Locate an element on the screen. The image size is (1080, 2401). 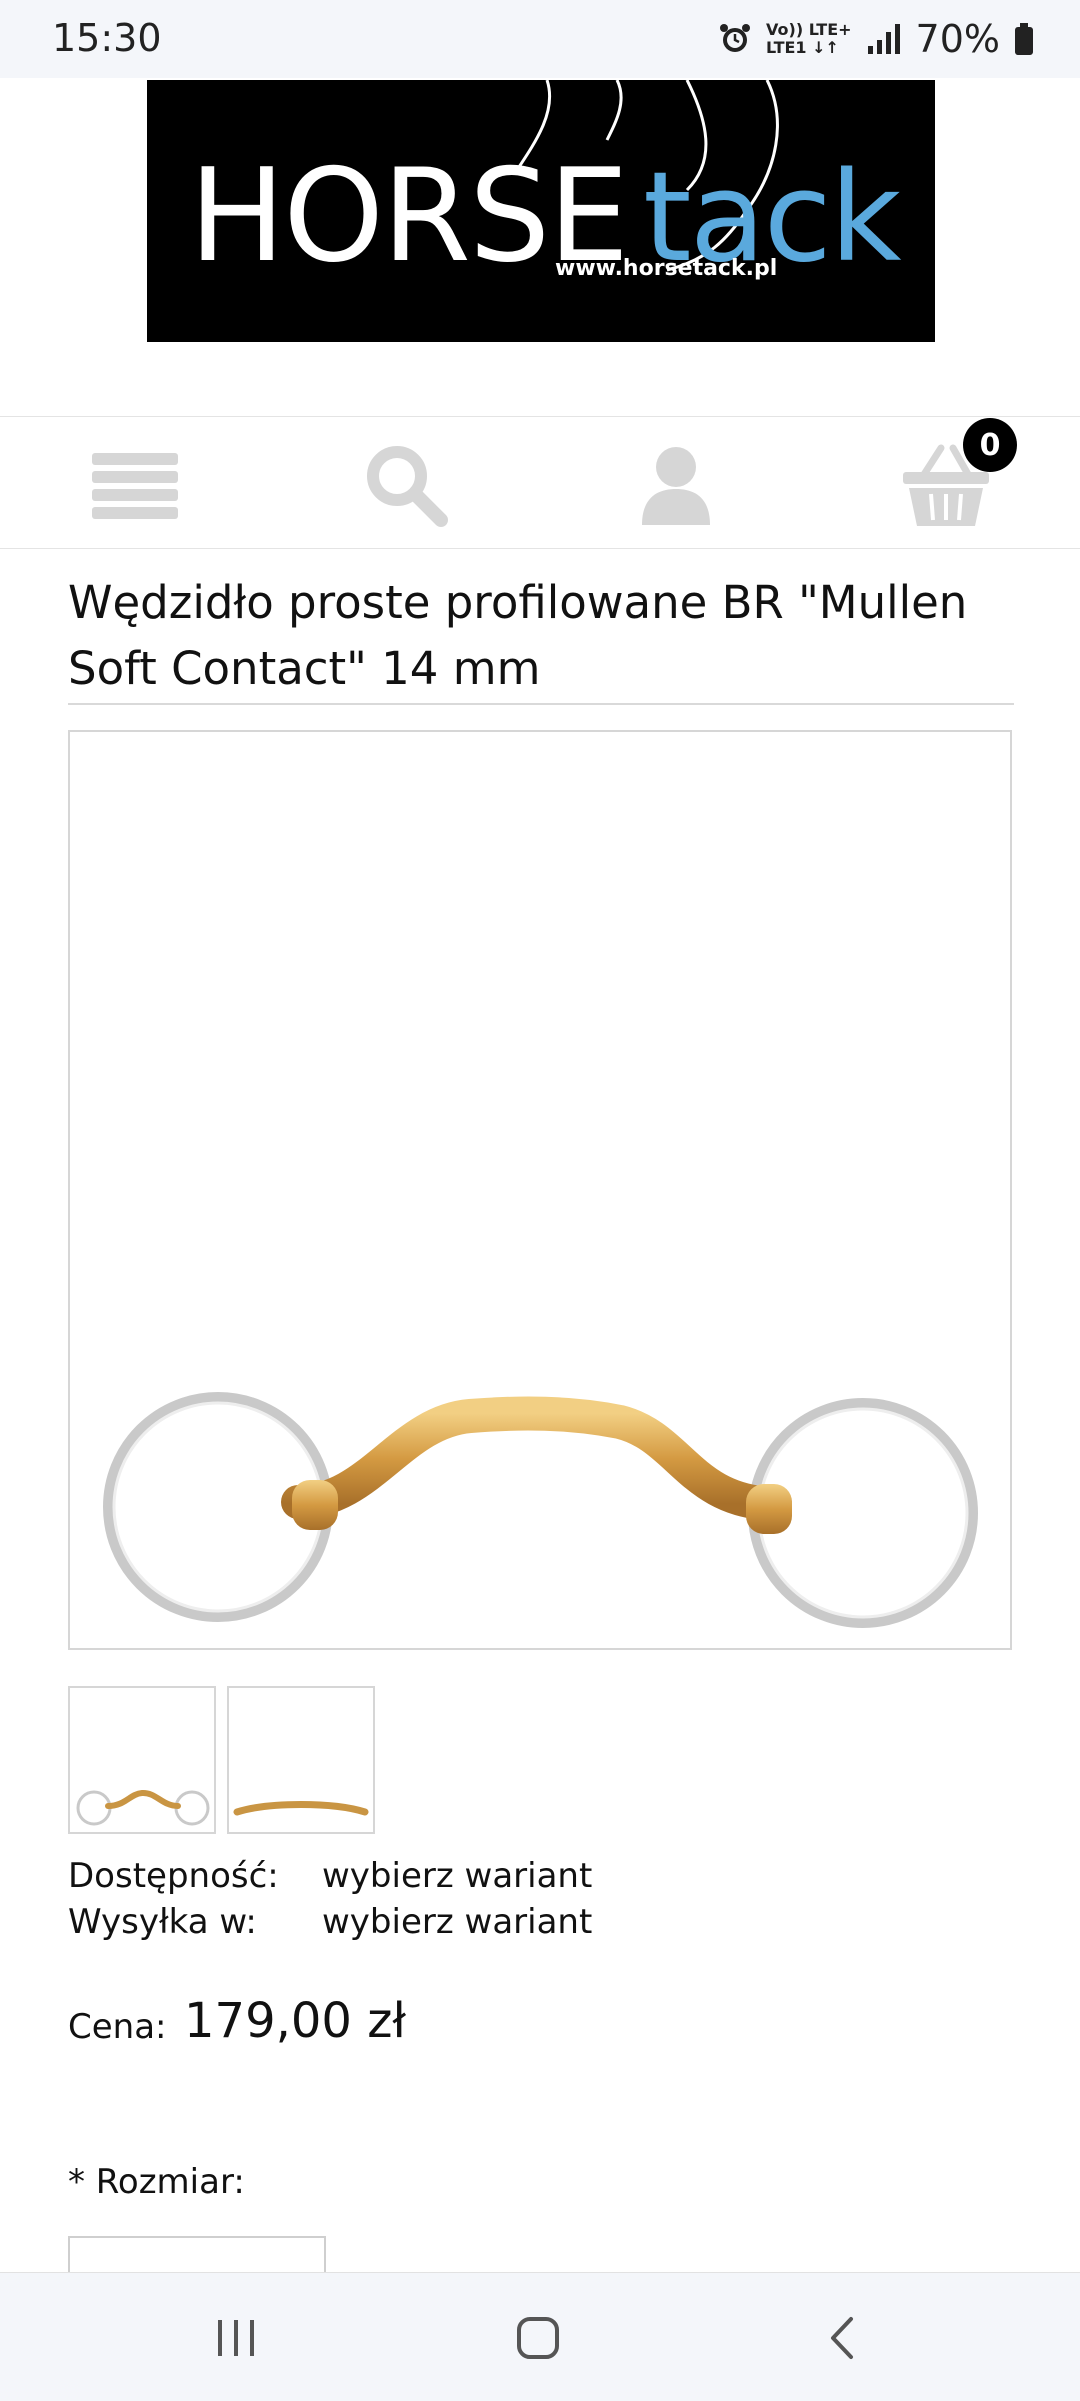
title-divider is located at coordinates (541, 704).